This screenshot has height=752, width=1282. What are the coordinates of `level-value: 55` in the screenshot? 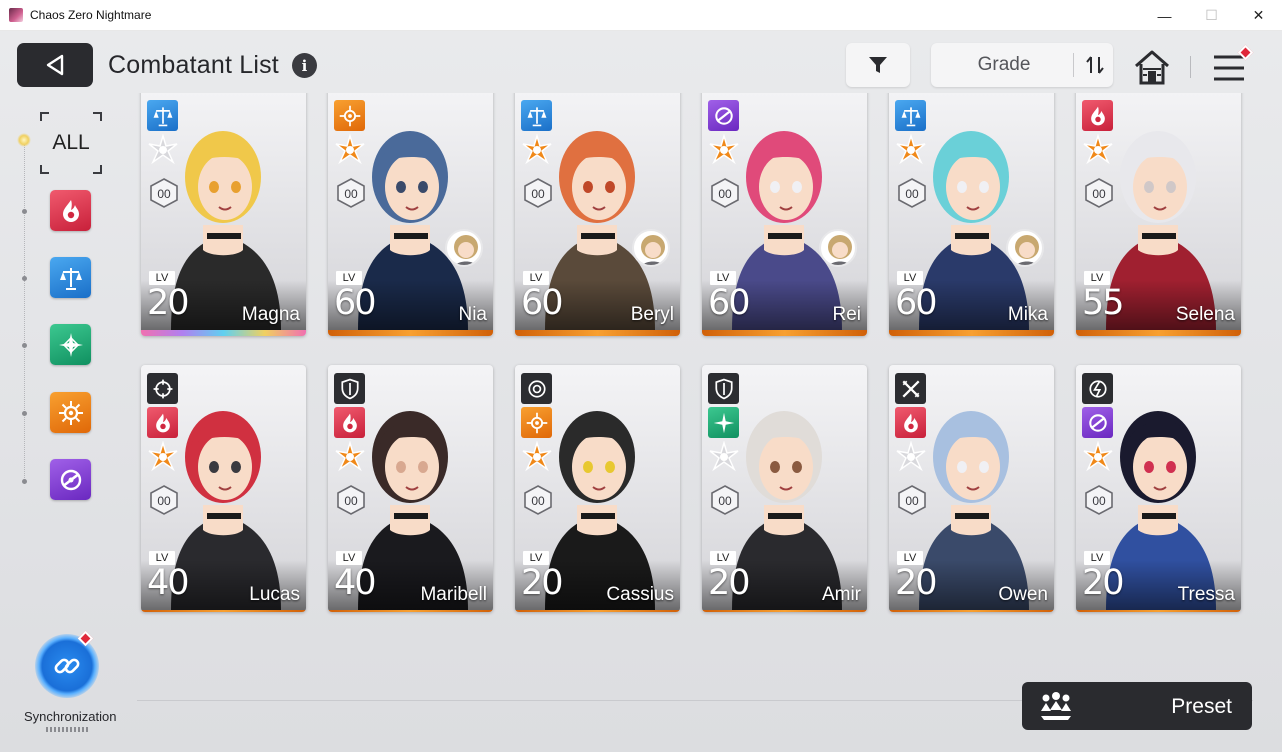 It's located at (1103, 303).